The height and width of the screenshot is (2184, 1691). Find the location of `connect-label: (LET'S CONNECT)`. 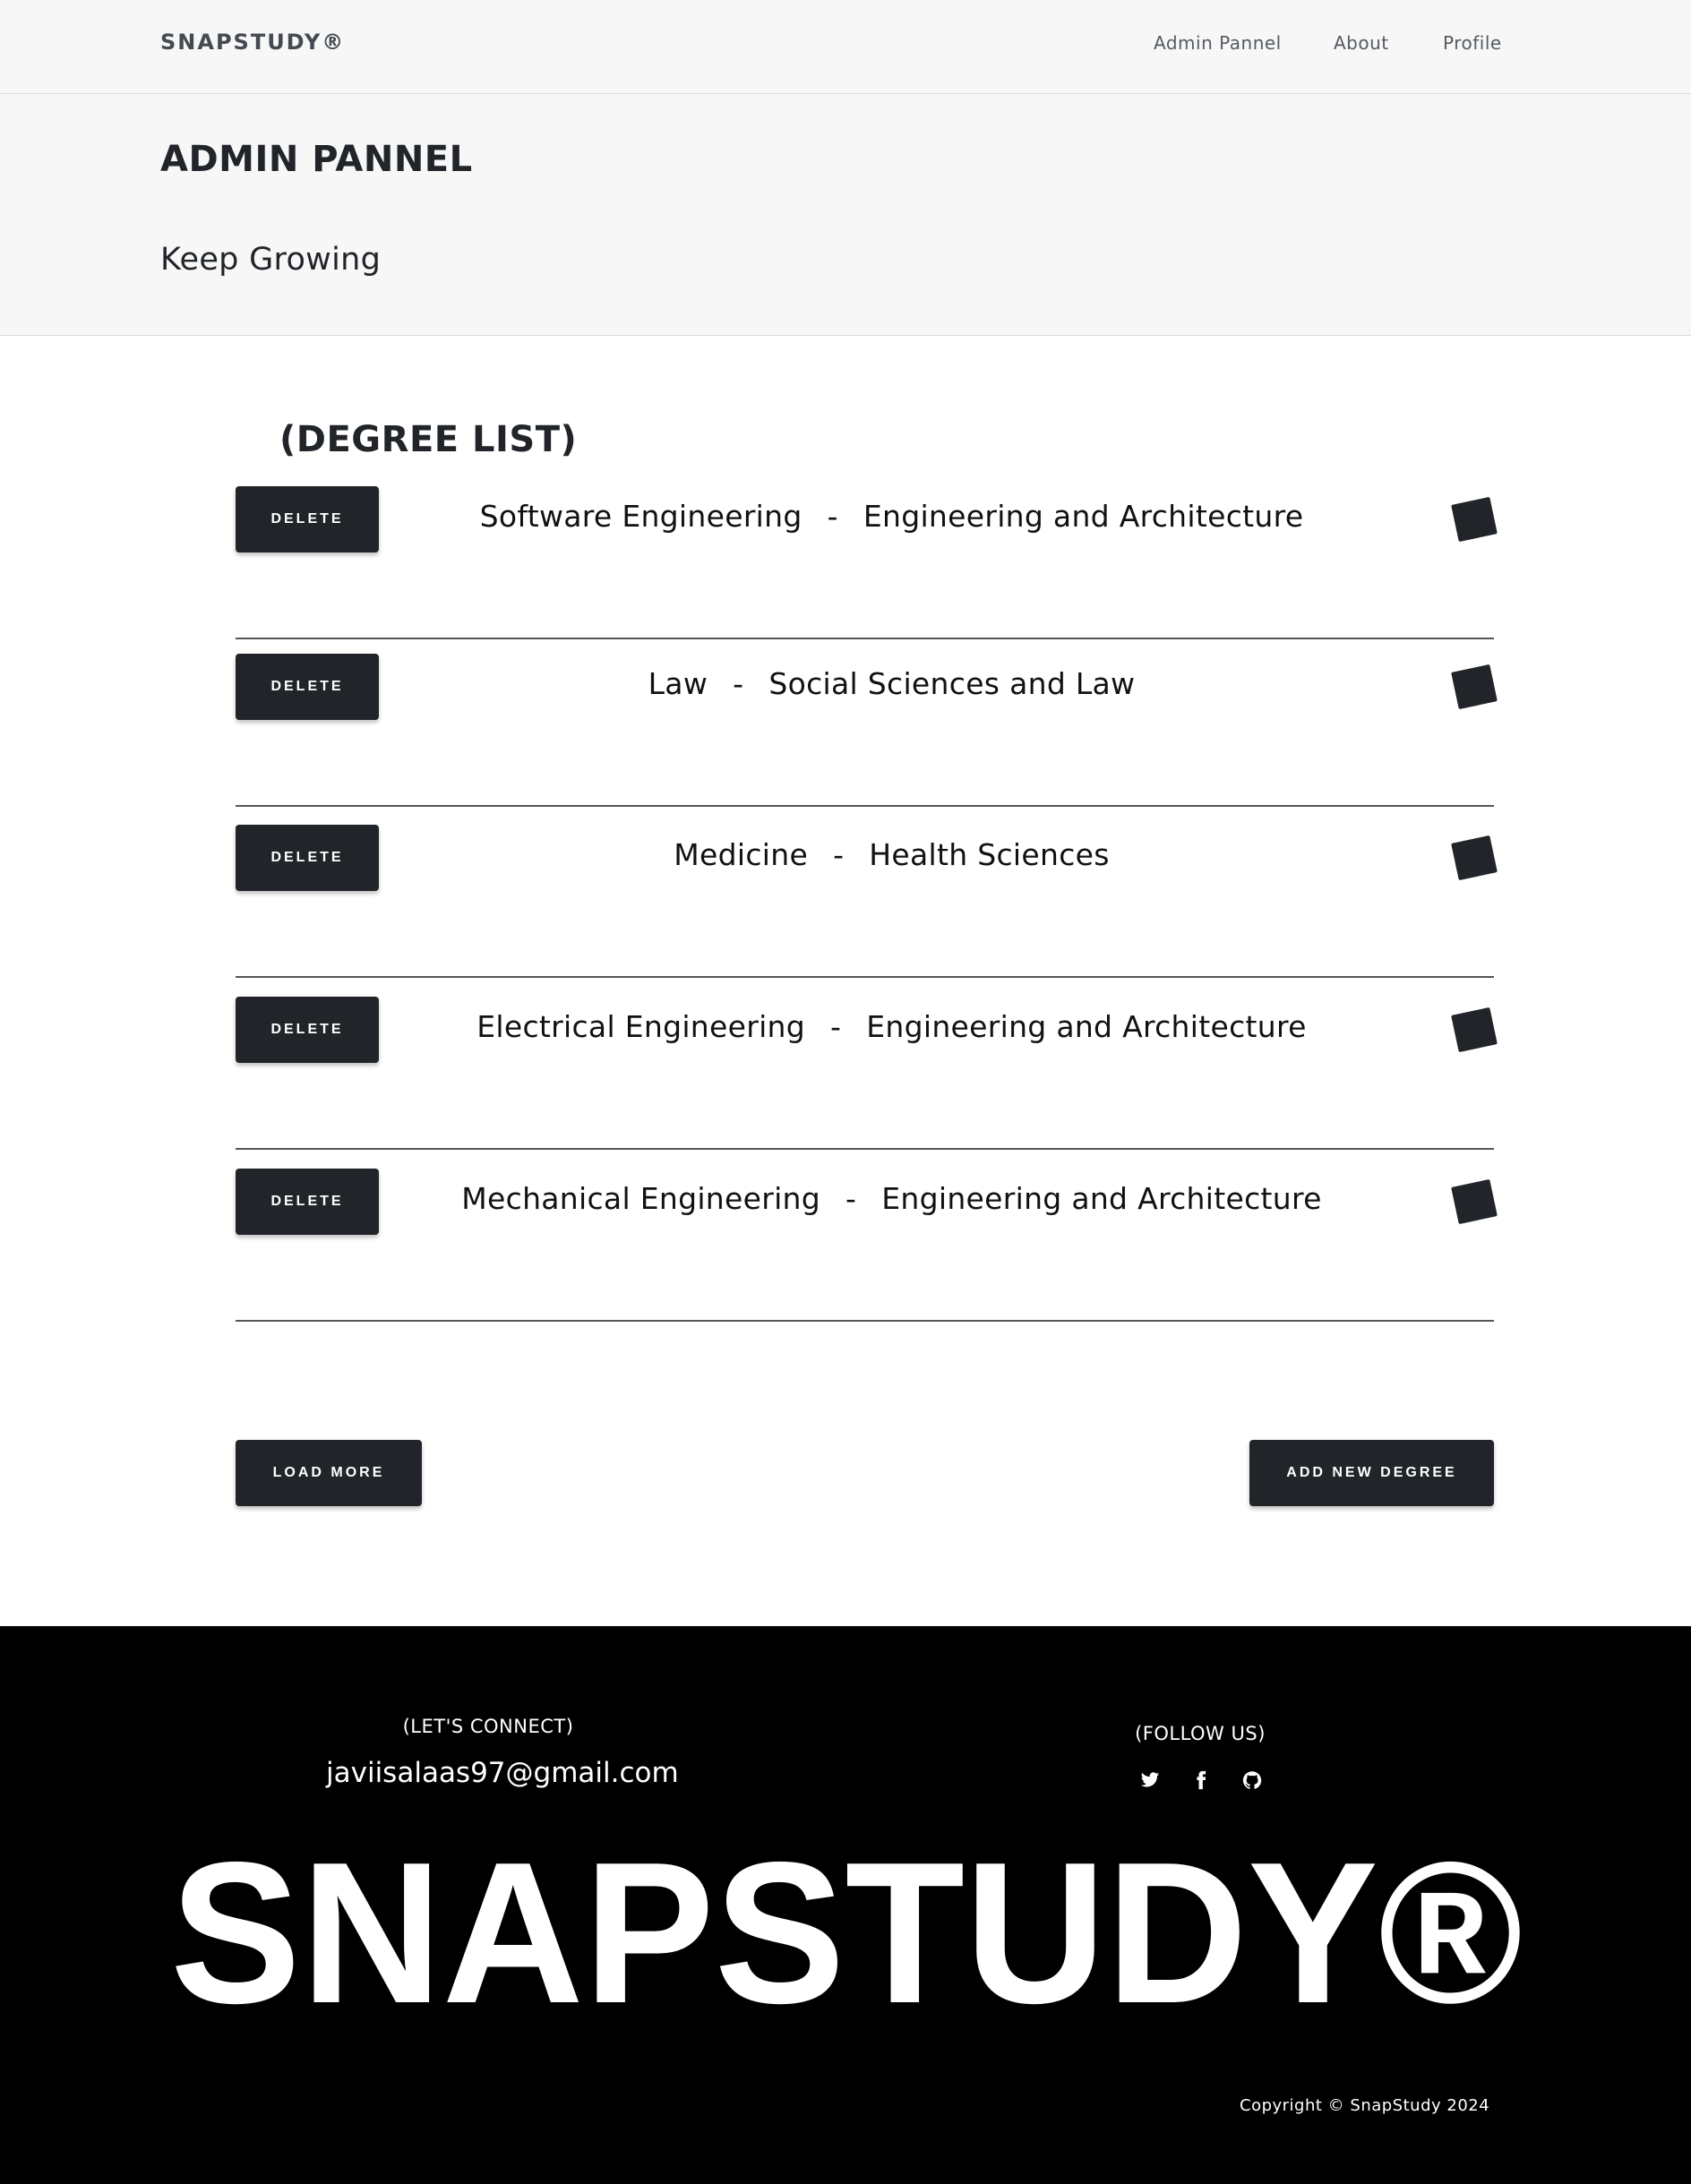

connect-label: (LET'S CONNECT) is located at coordinates (488, 1726).